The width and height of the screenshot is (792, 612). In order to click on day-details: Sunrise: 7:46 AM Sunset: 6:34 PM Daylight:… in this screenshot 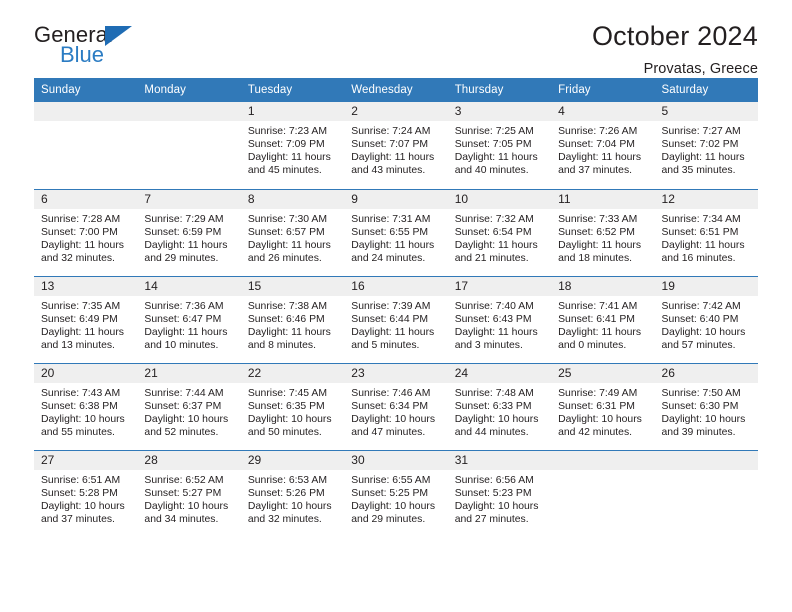, I will do `click(395, 411)`.